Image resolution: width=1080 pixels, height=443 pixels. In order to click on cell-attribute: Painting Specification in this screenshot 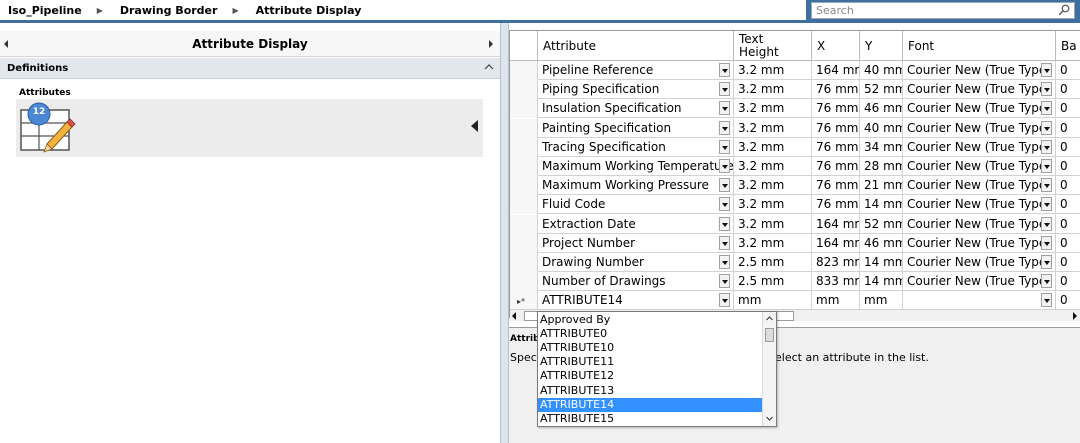, I will do `click(636, 128)`.